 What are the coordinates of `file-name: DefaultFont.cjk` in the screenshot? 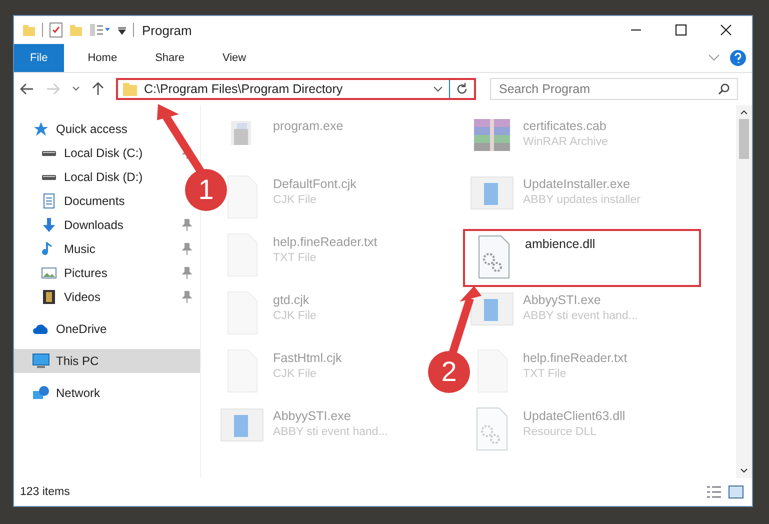 It's located at (314, 184).